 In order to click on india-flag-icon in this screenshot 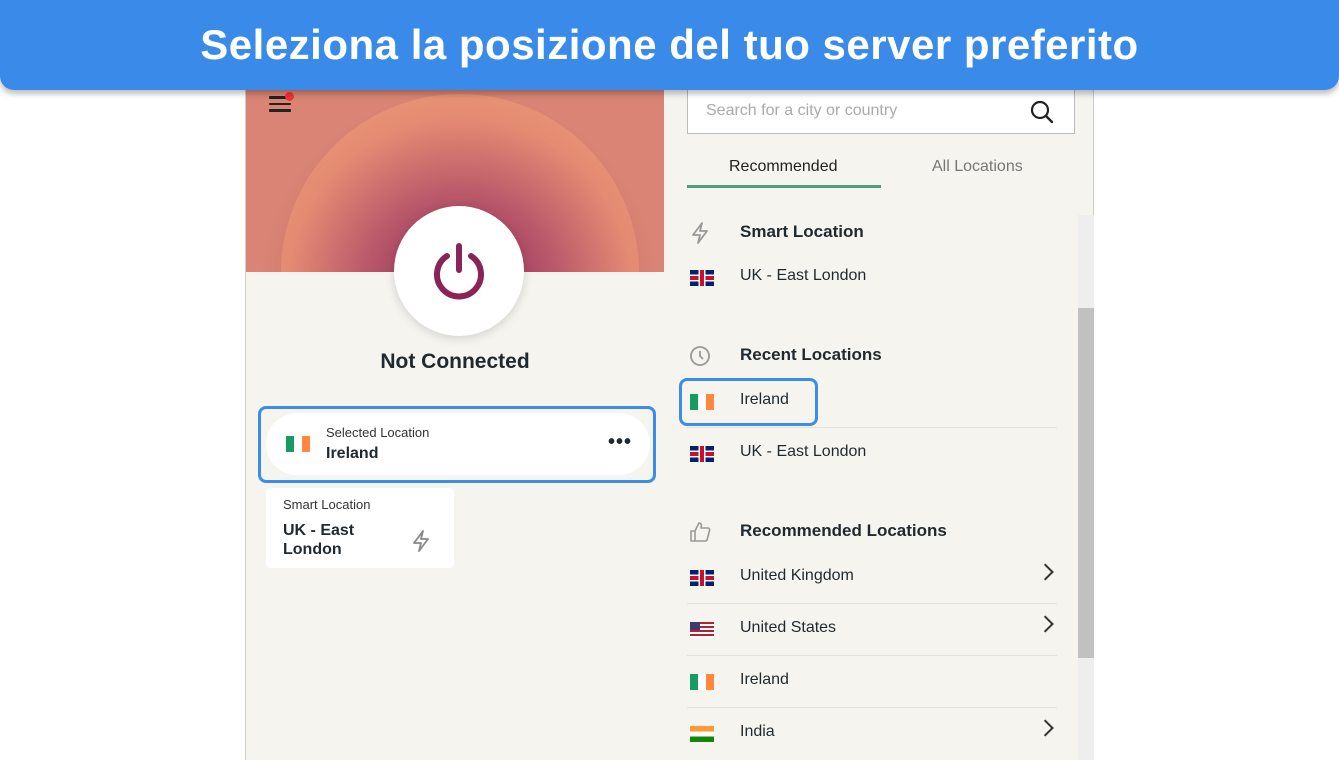, I will do `click(702, 734)`.